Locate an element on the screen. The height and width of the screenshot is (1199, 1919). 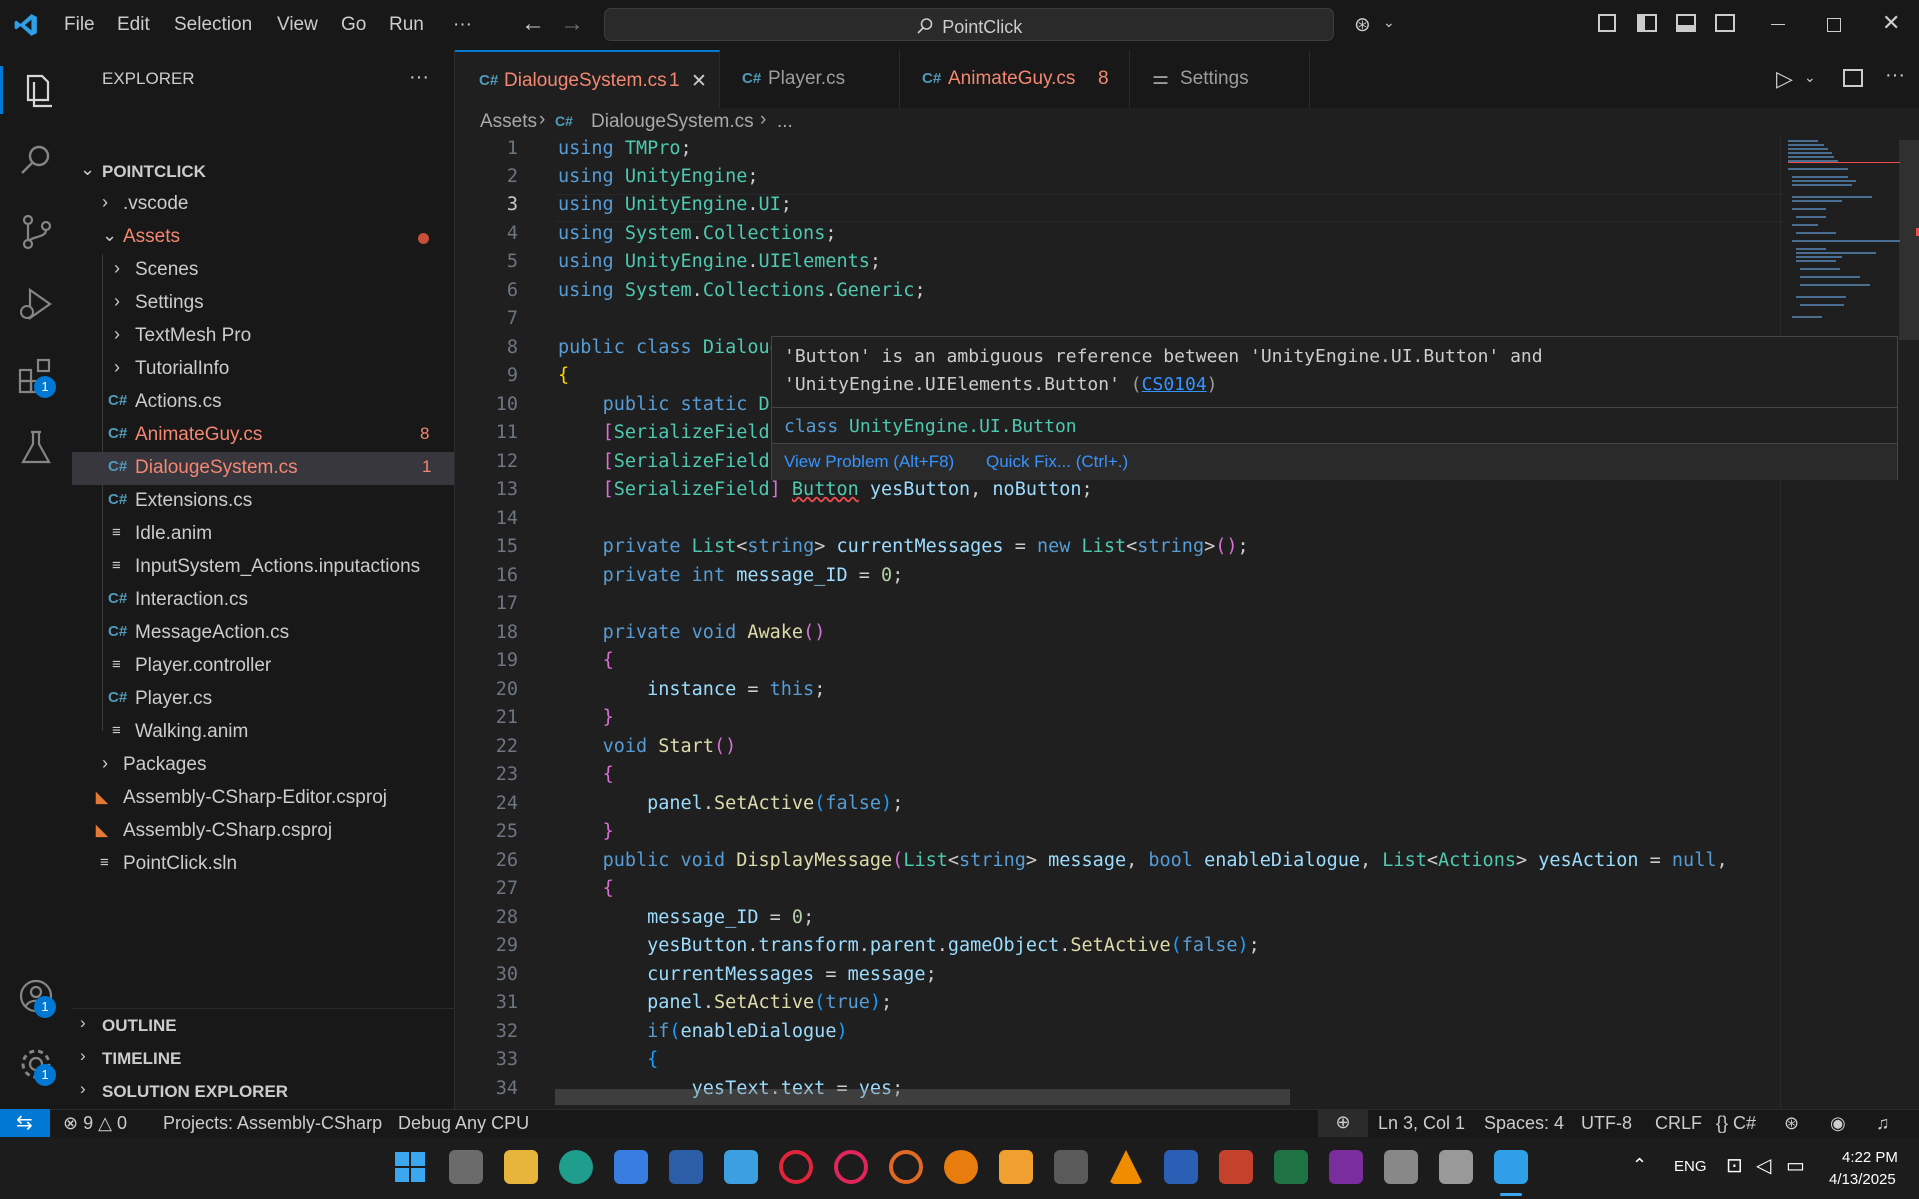
powerpoint-icon is located at coordinates (1236, 1167).